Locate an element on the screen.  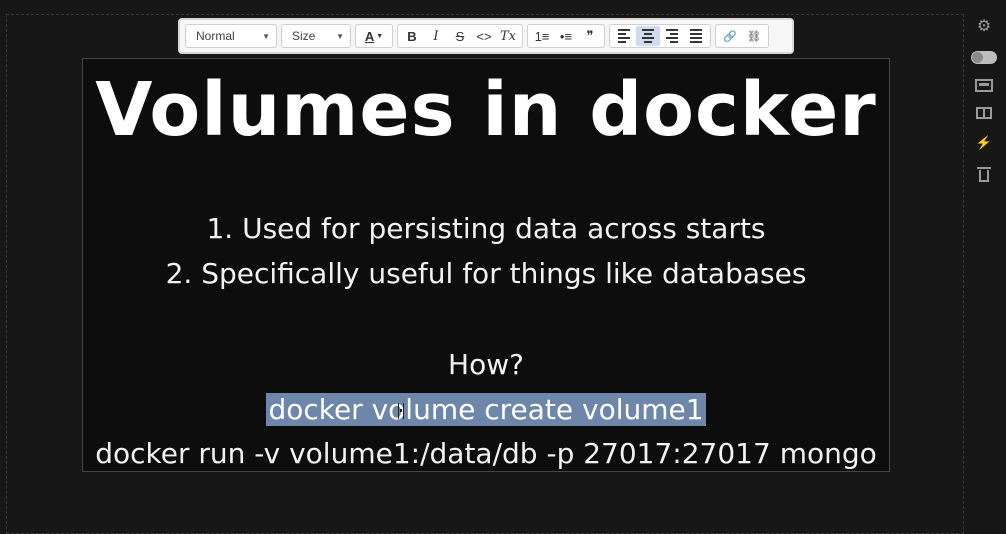
align-right-button is located at coordinates (672, 36).